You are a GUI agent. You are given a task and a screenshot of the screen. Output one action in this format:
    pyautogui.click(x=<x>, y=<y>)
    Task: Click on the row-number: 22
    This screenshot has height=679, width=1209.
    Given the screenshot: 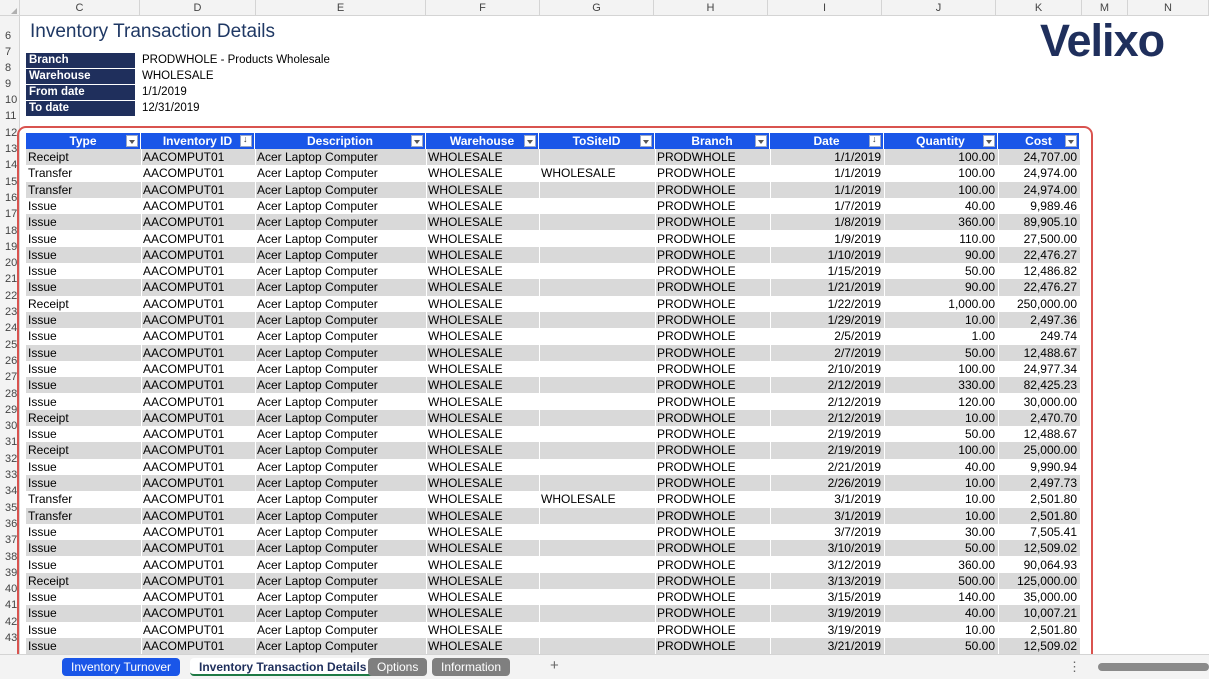 What is the action you would take?
    pyautogui.click(x=9, y=296)
    